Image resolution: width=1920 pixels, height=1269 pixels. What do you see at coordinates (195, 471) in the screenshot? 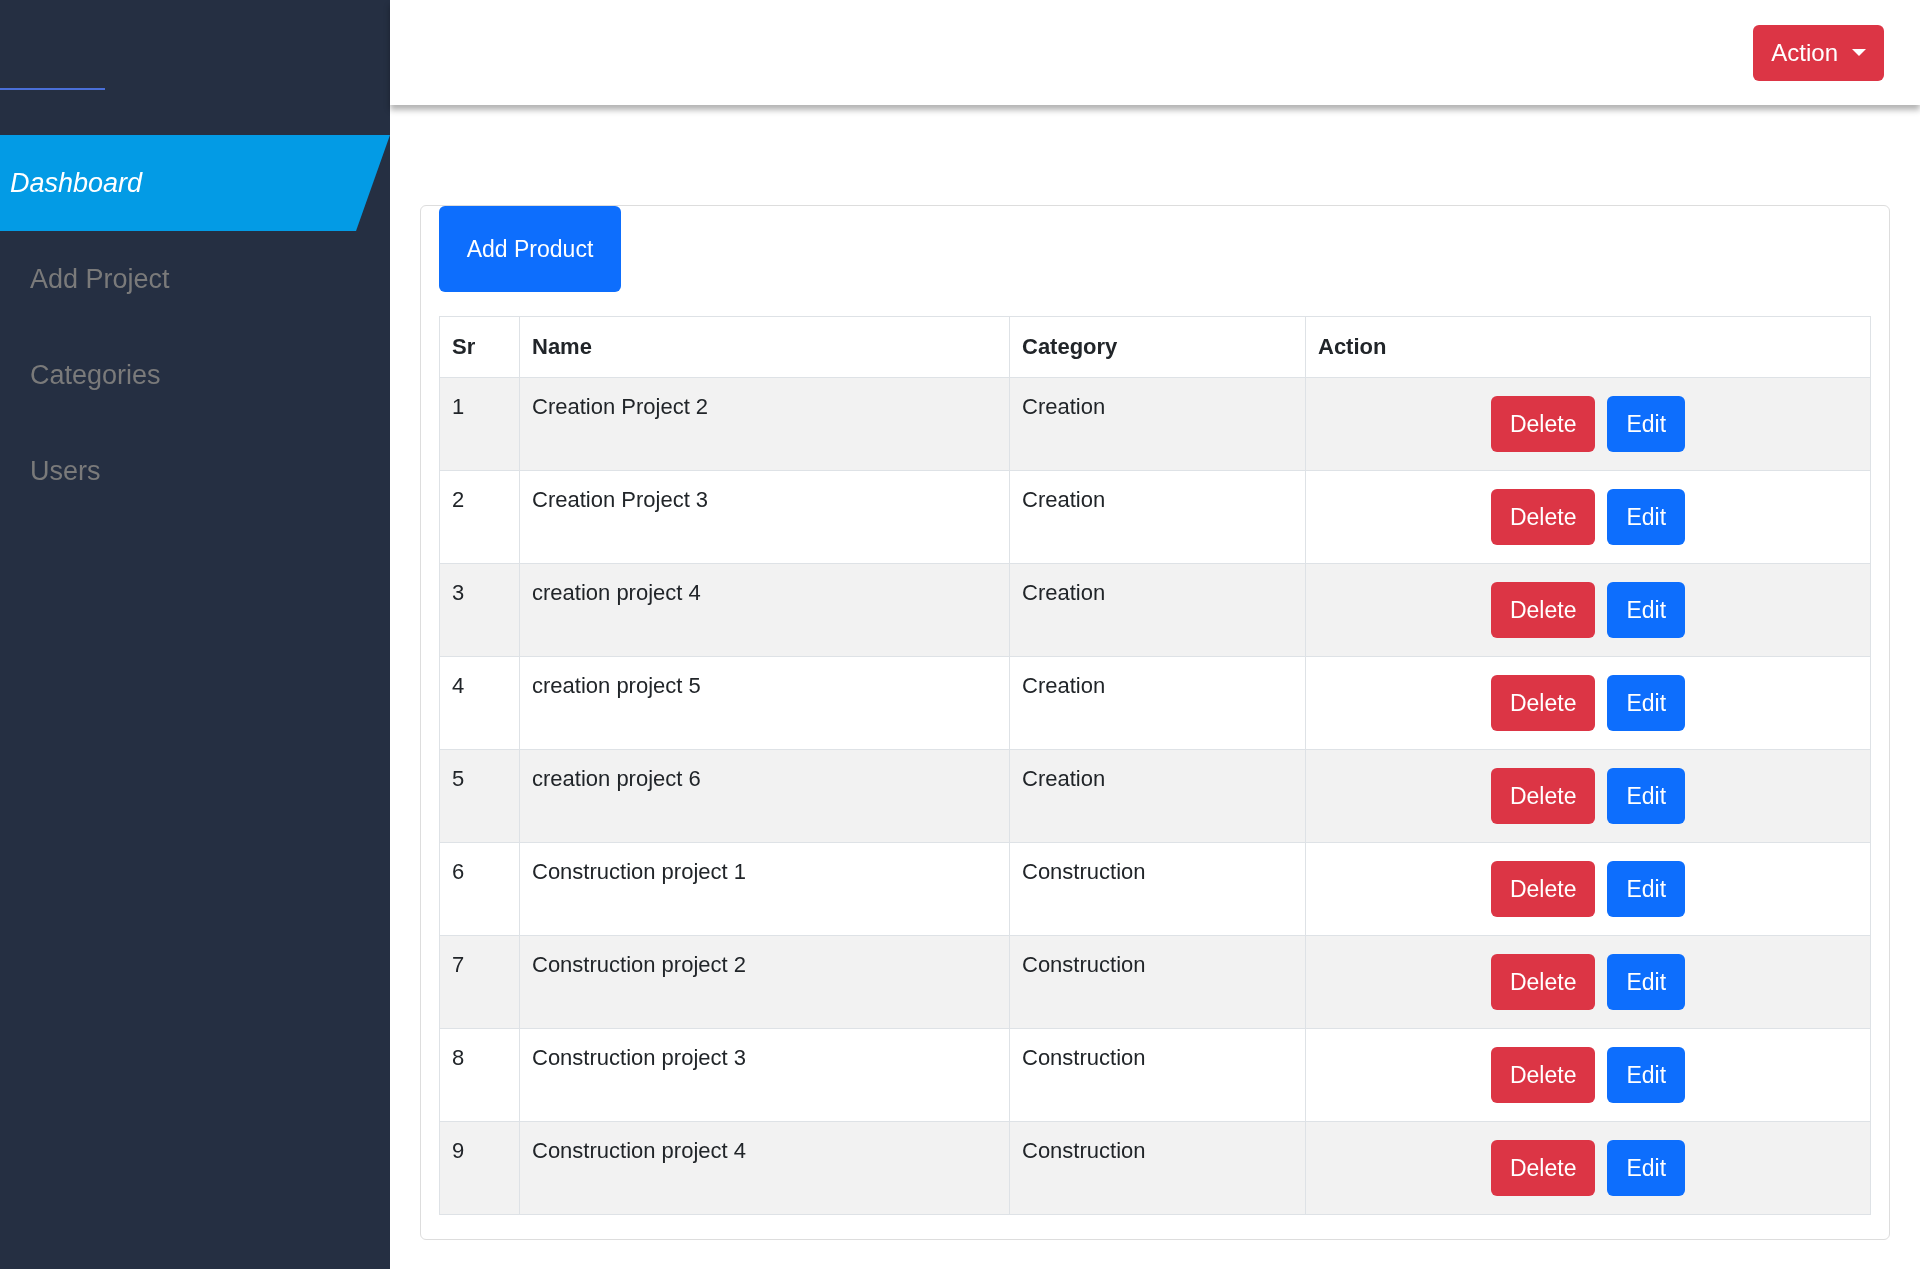
I see `sidebar-item: Users` at bounding box center [195, 471].